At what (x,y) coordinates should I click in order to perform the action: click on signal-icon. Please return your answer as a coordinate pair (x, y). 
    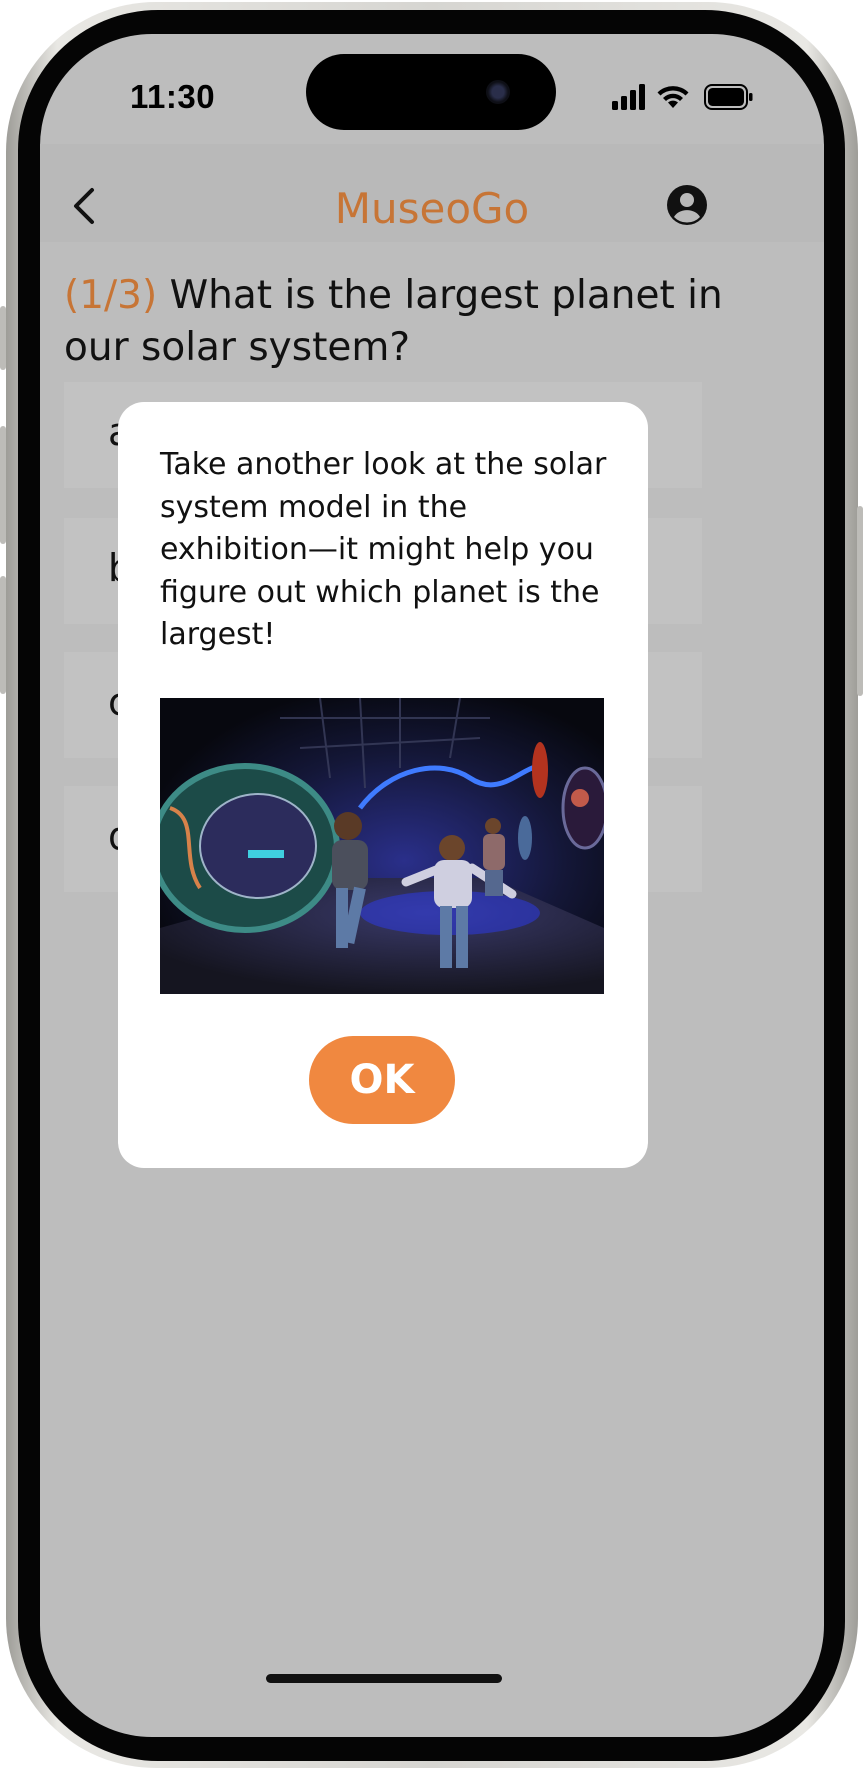
    Looking at the image, I should click on (628, 97).